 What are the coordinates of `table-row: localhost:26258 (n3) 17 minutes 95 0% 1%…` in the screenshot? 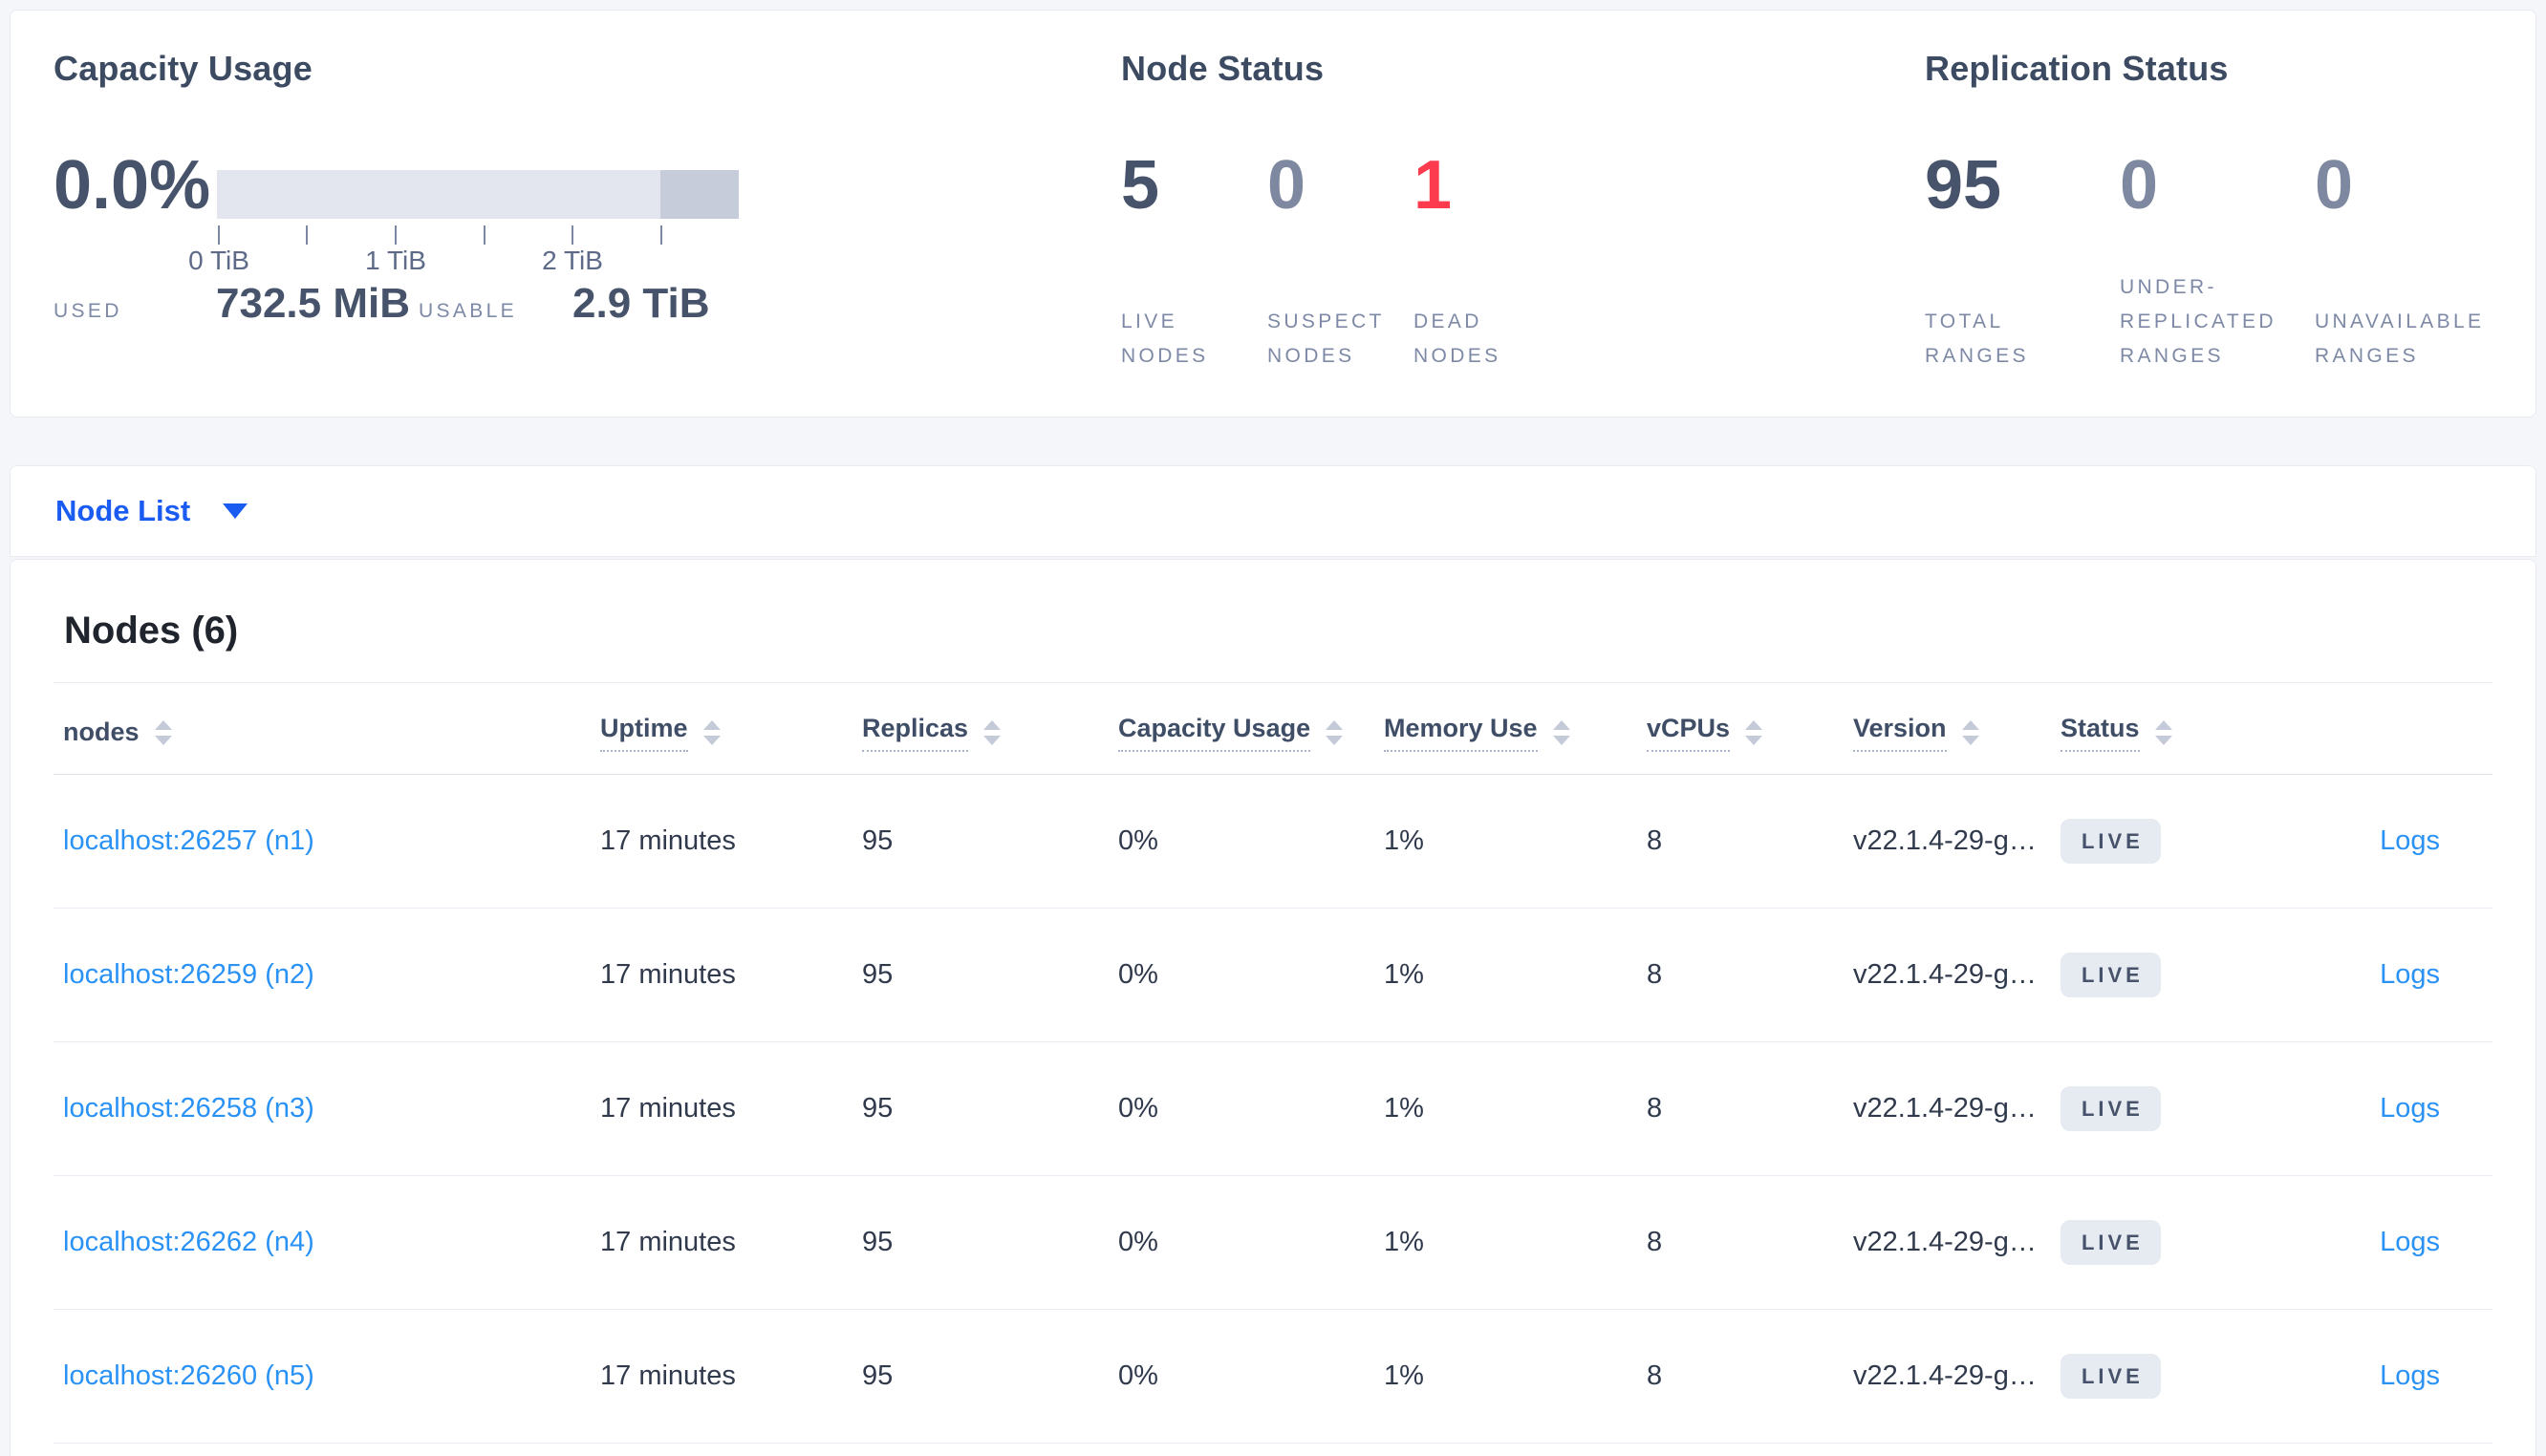 It's located at (1273, 1109).